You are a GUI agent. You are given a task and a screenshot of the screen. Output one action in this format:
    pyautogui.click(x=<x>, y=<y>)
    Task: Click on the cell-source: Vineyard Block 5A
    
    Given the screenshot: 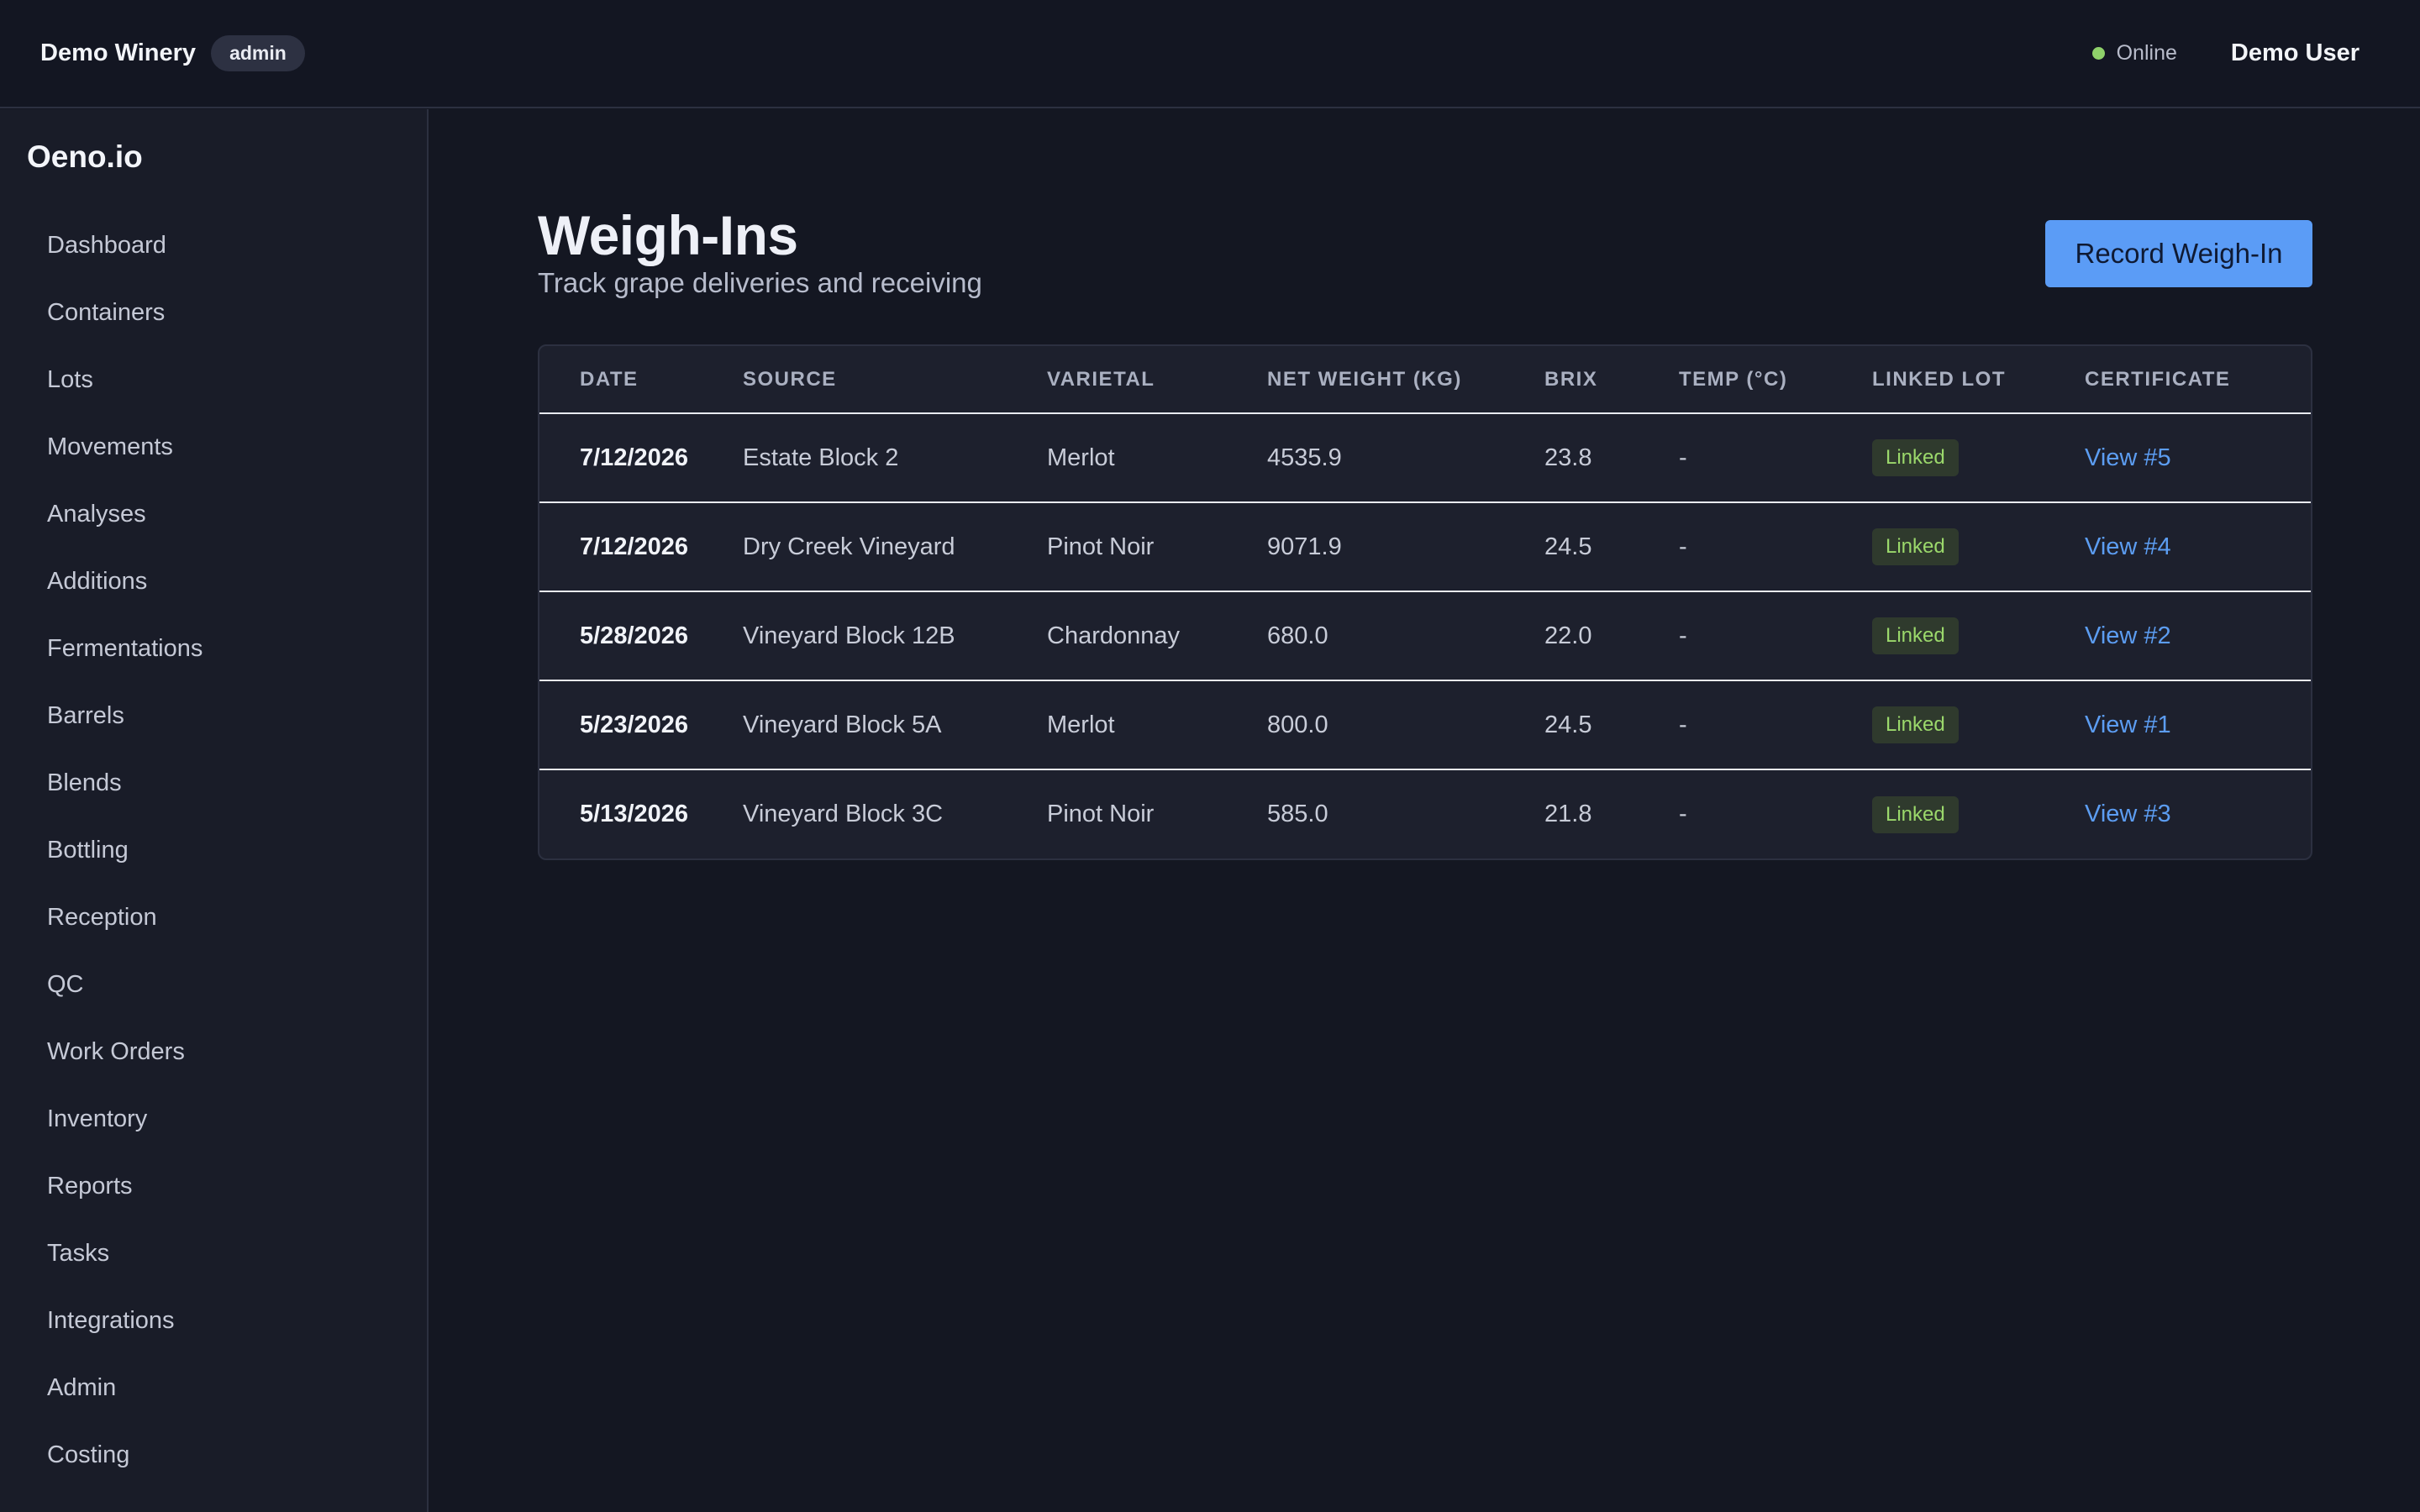 What is the action you would take?
    pyautogui.click(x=895, y=725)
    